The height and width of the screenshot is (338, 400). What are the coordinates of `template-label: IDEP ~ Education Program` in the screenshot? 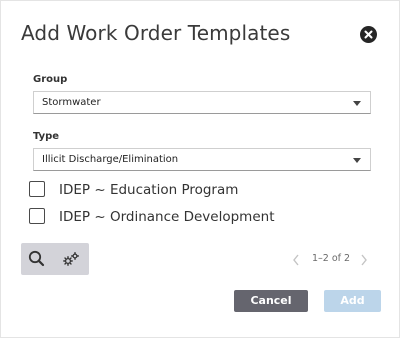 It's located at (149, 190).